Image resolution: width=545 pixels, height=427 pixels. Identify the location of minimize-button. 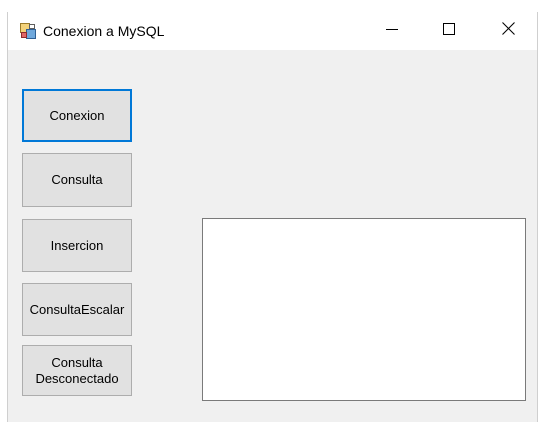
(392, 31).